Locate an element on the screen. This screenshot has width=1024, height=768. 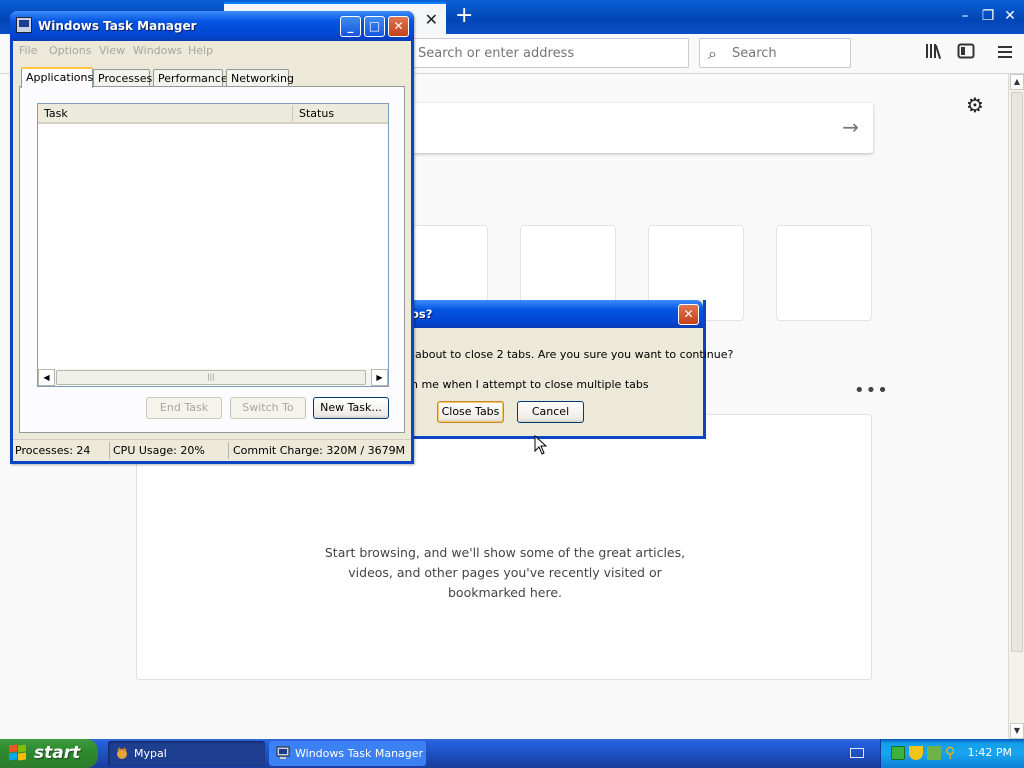
library-icon is located at coordinates (934, 54).